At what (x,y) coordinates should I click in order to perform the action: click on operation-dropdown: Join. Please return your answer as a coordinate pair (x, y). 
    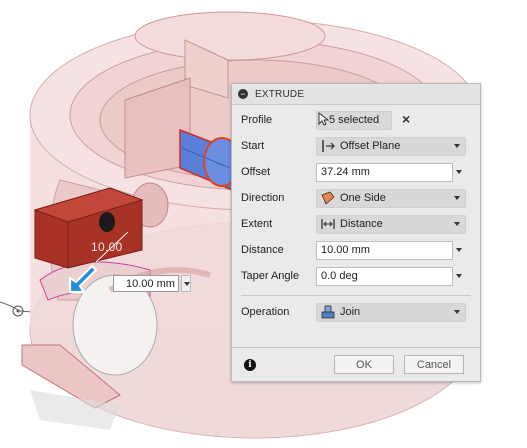
    Looking at the image, I should click on (391, 312).